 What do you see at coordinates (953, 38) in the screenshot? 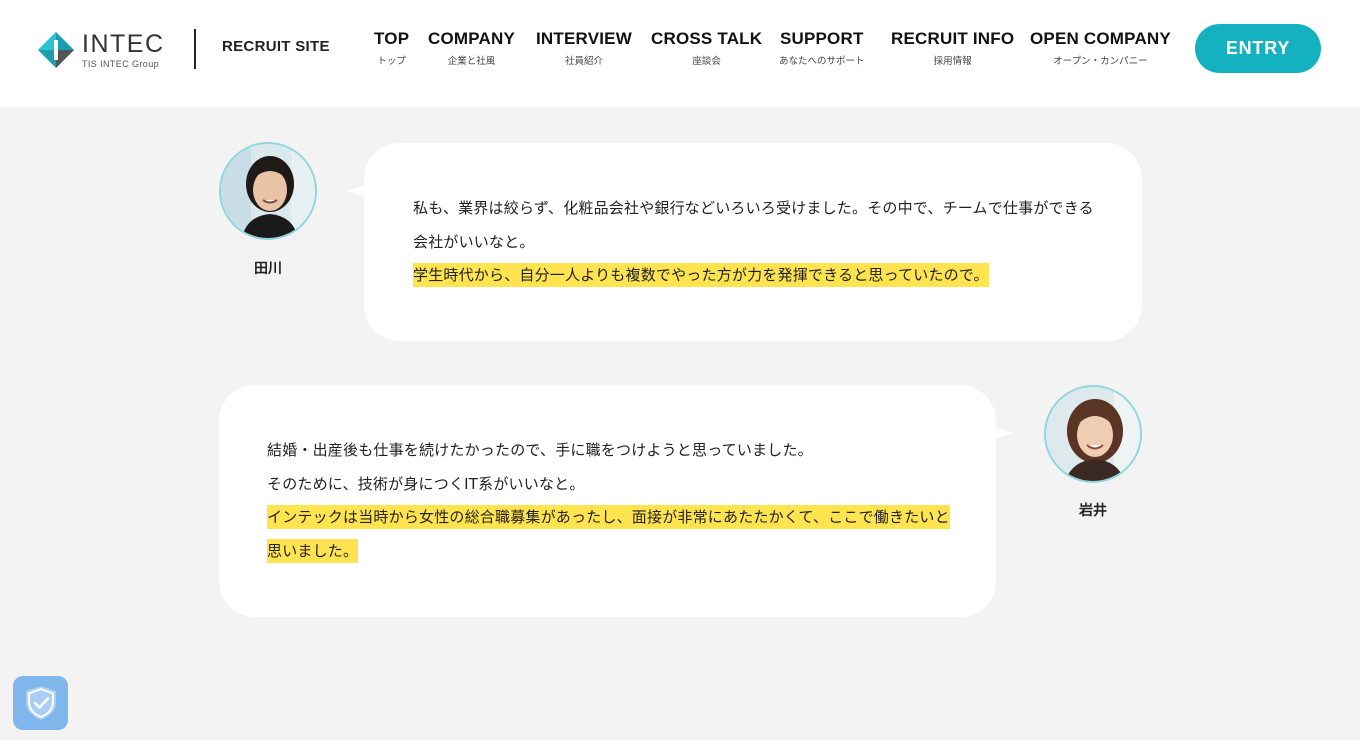
I see `nav-item-label: RECRUIT INFO` at bounding box center [953, 38].